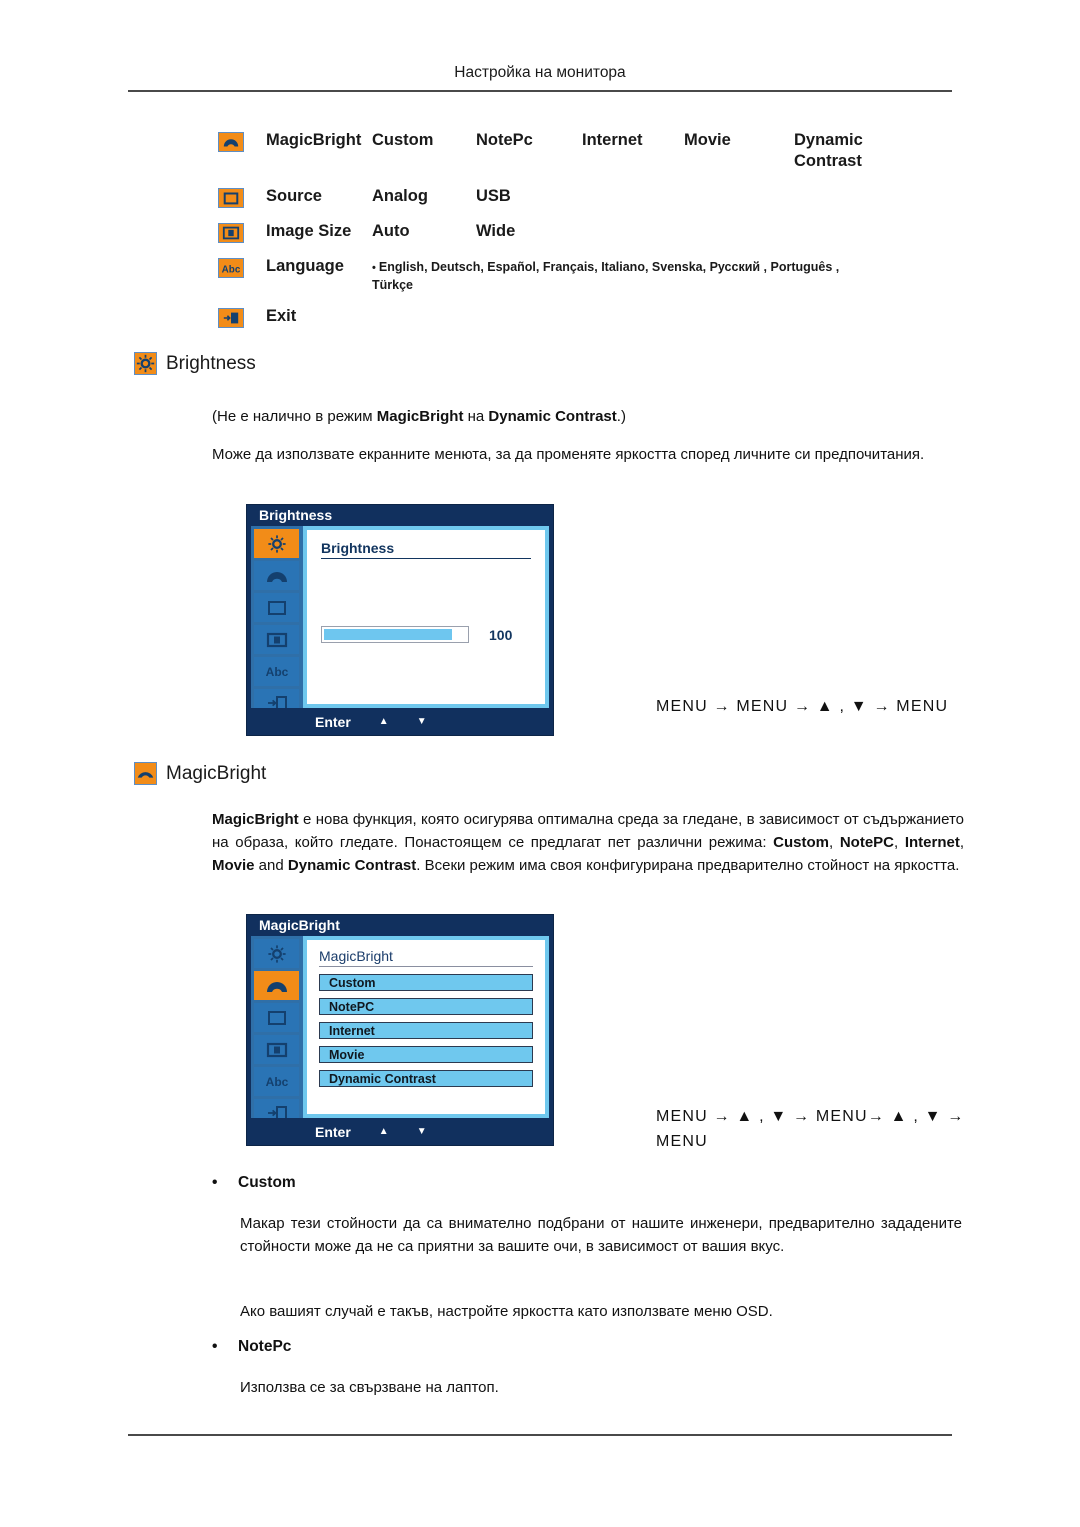  I want to click on brightness-slider: 100, so click(416, 634).